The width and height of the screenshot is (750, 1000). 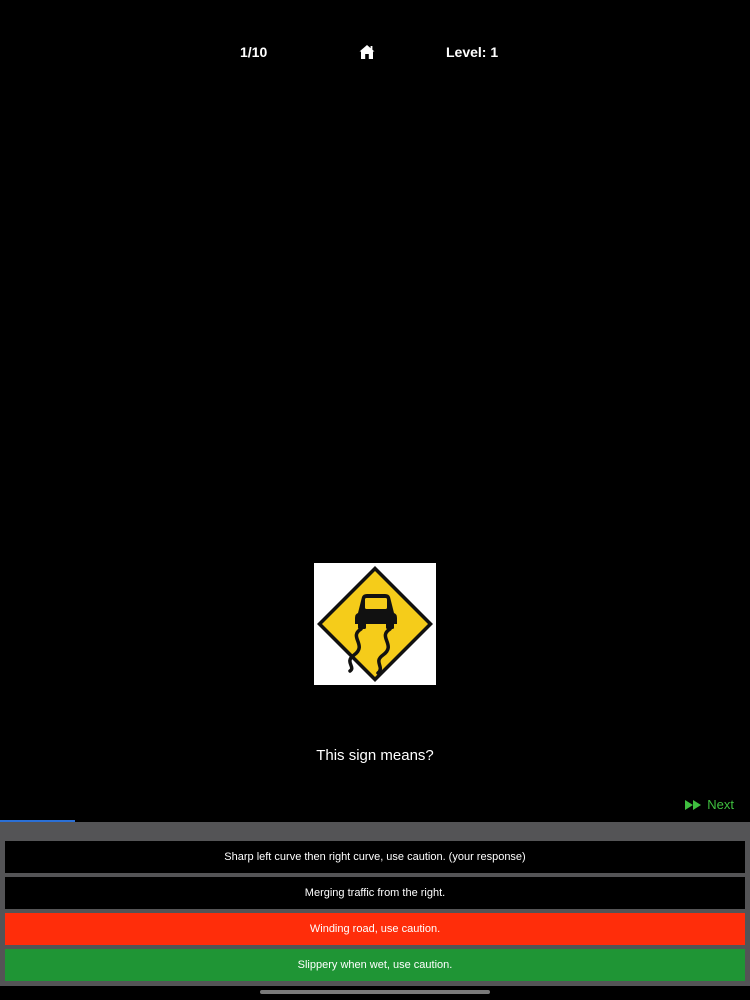 What do you see at coordinates (472, 52) in the screenshot?
I see `level-label: Level: 1` at bounding box center [472, 52].